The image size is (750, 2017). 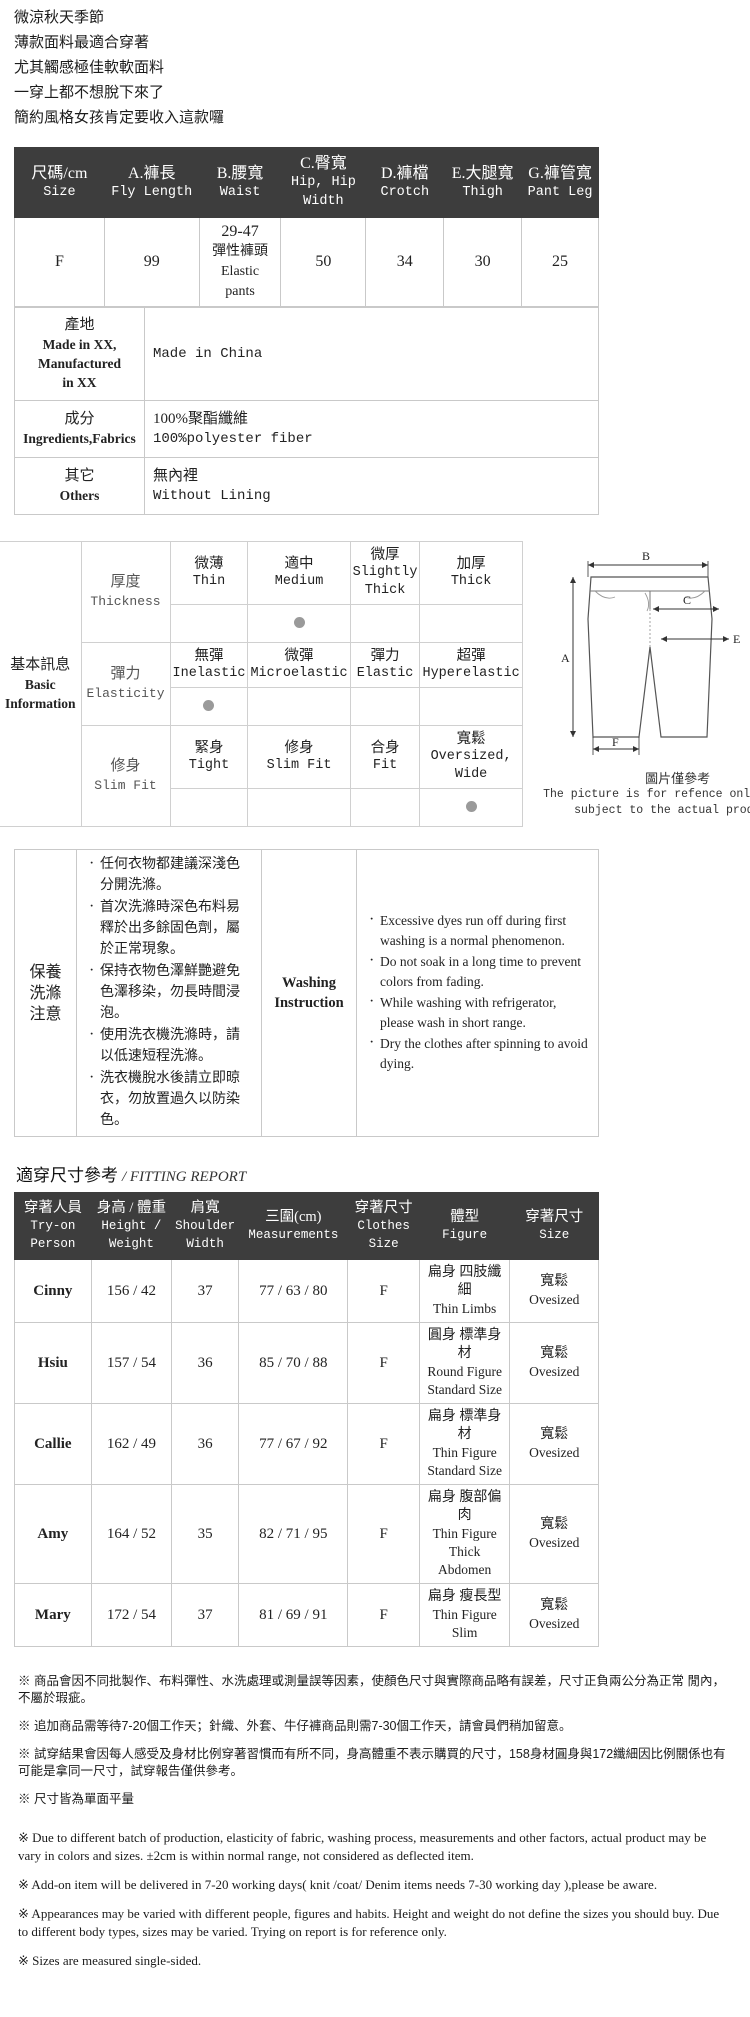 What do you see at coordinates (293, 1444) in the screenshot?
I see `fitting-cell-measurements: 77 / 67 / 92` at bounding box center [293, 1444].